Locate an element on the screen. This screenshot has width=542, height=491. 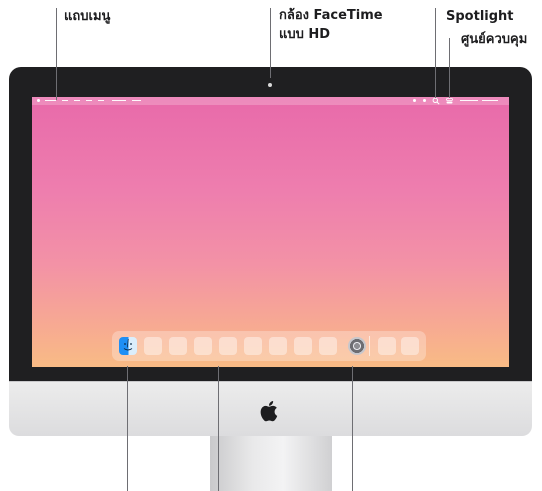
settings-gear-icon is located at coordinates (357, 346).